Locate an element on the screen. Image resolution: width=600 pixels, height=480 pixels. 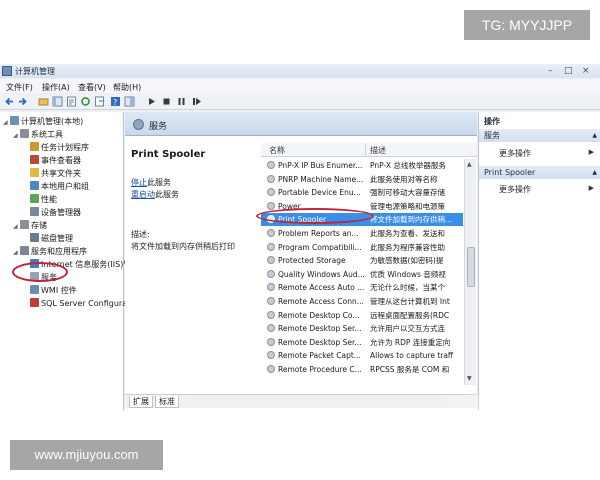
tree-item: ◢ 系统工具 is located at coordinates (38, 135).